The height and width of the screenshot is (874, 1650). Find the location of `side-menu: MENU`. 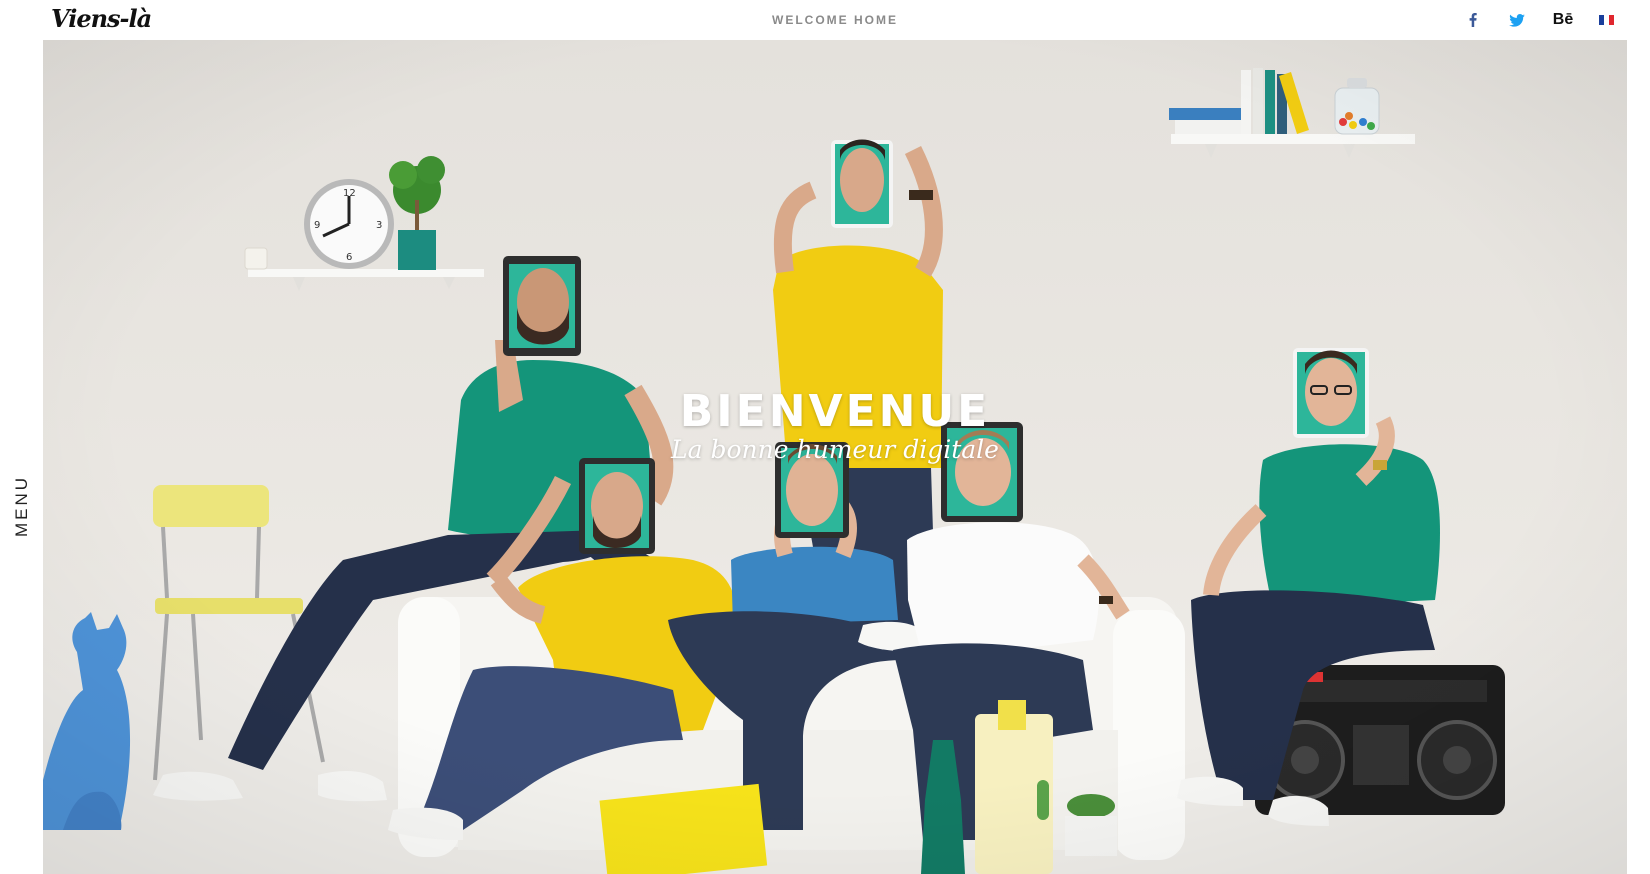

side-menu: MENU is located at coordinates (21, 457).